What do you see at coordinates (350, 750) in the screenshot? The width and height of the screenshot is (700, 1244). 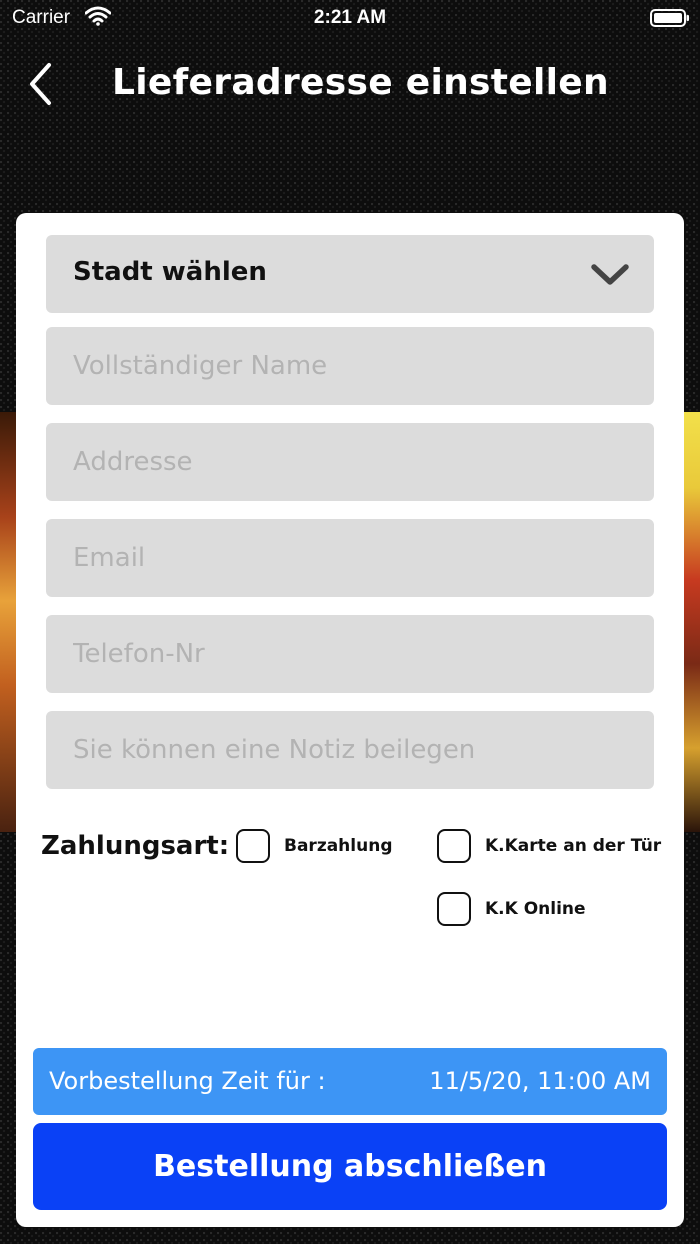 I see `note-input` at bounding box center [350, 750].